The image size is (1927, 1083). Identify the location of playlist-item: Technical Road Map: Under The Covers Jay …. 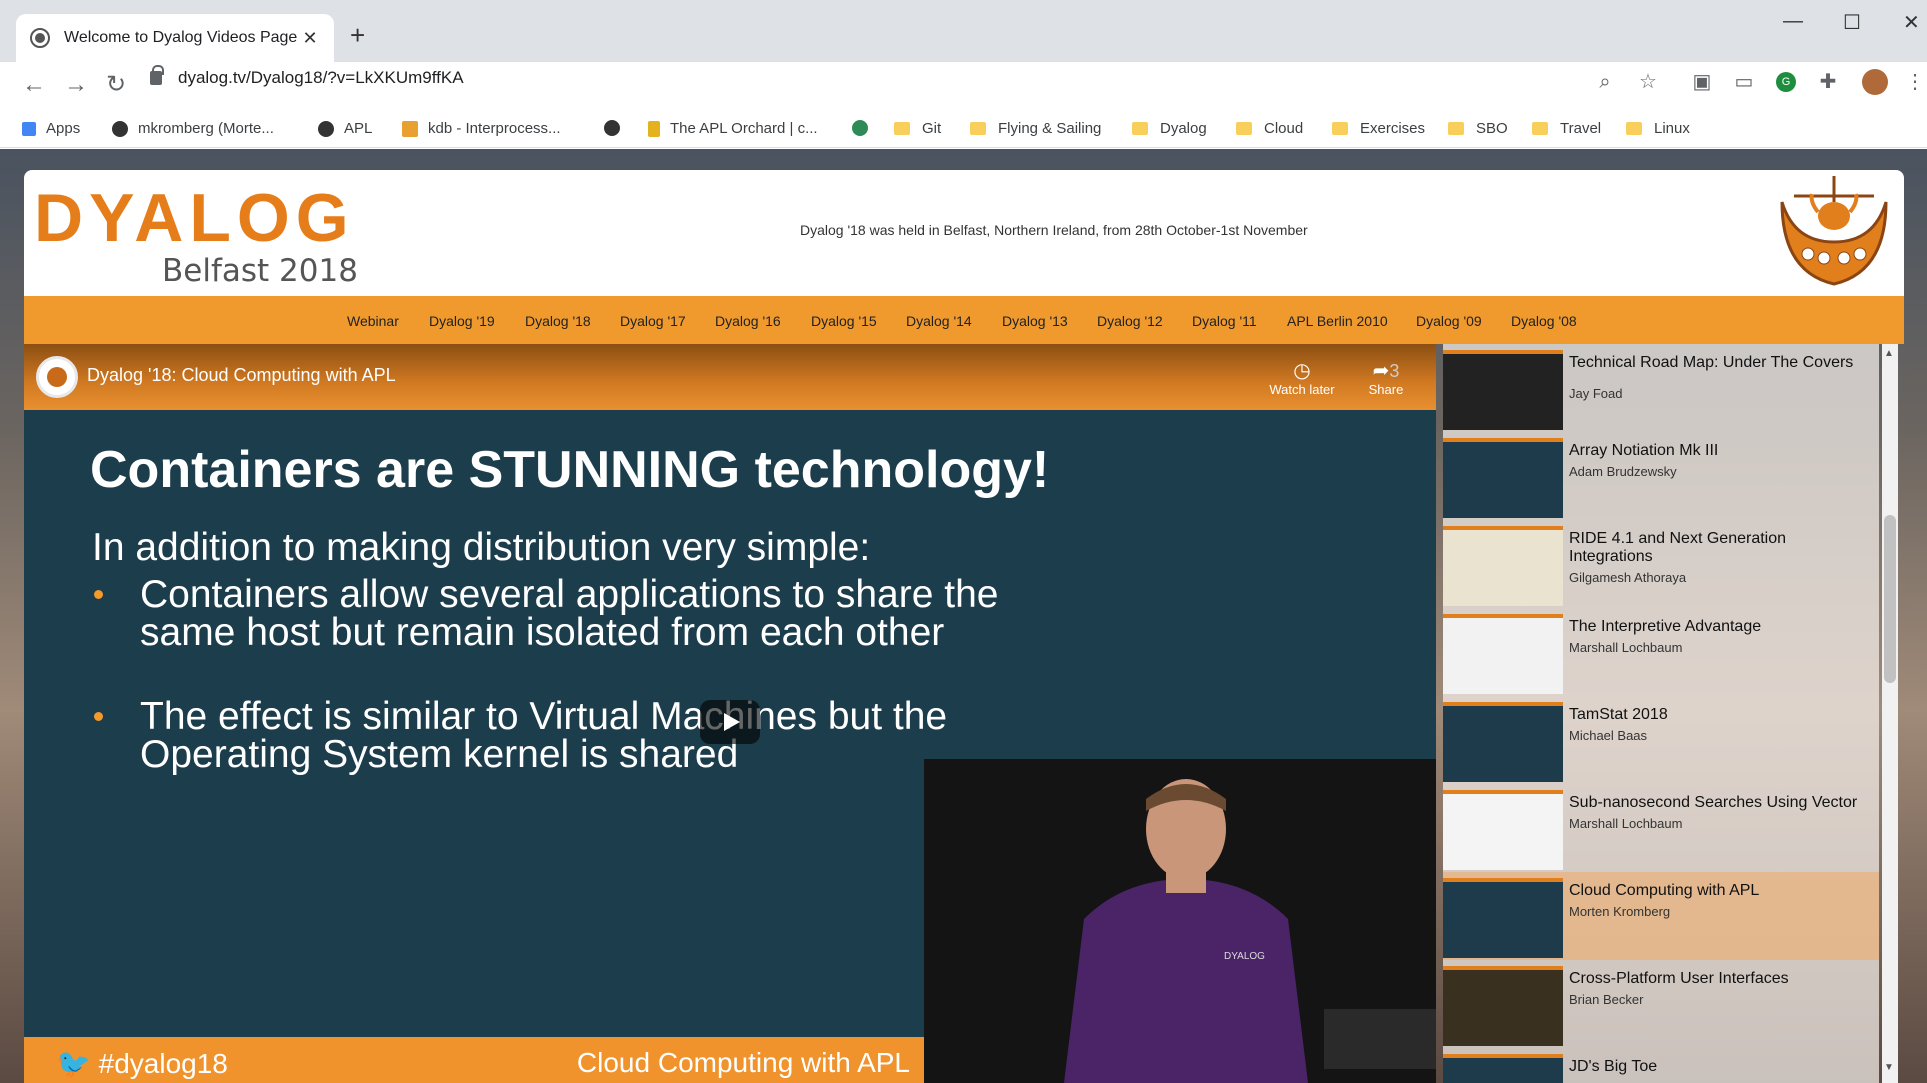
(1661, 388).